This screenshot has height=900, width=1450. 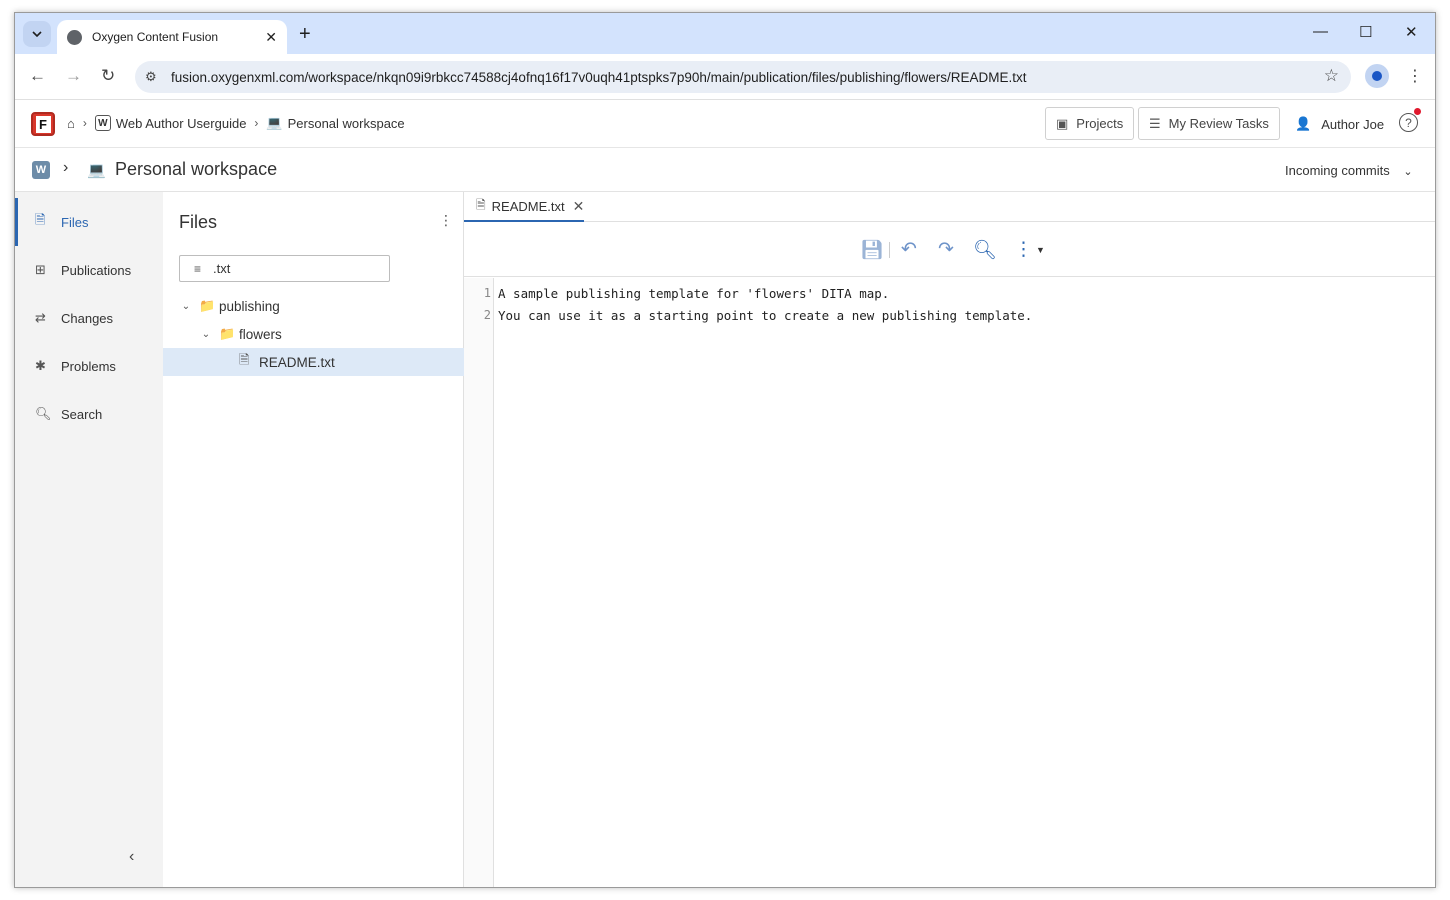 What do you see at coordinates (313, 306) in the screenshot?
I see `tree-row: ⌄ 📁 publishing` at bounding box center [313, 306].